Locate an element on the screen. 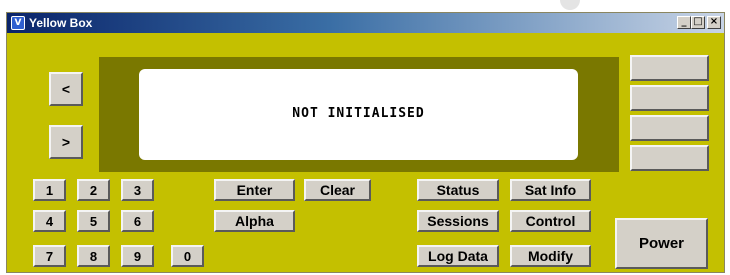 The height and width of the screenshot is (275, 730). softkey-1-button is located at coordinates (669, 68).